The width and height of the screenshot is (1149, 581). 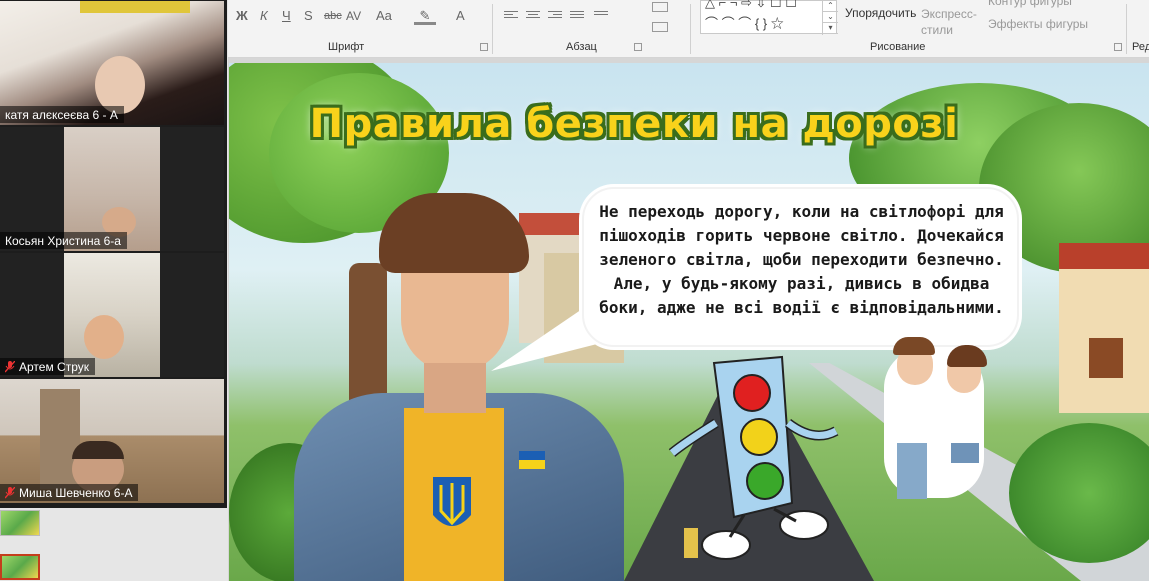 I want to click on italic-button: К, so click(x=264, y=16).